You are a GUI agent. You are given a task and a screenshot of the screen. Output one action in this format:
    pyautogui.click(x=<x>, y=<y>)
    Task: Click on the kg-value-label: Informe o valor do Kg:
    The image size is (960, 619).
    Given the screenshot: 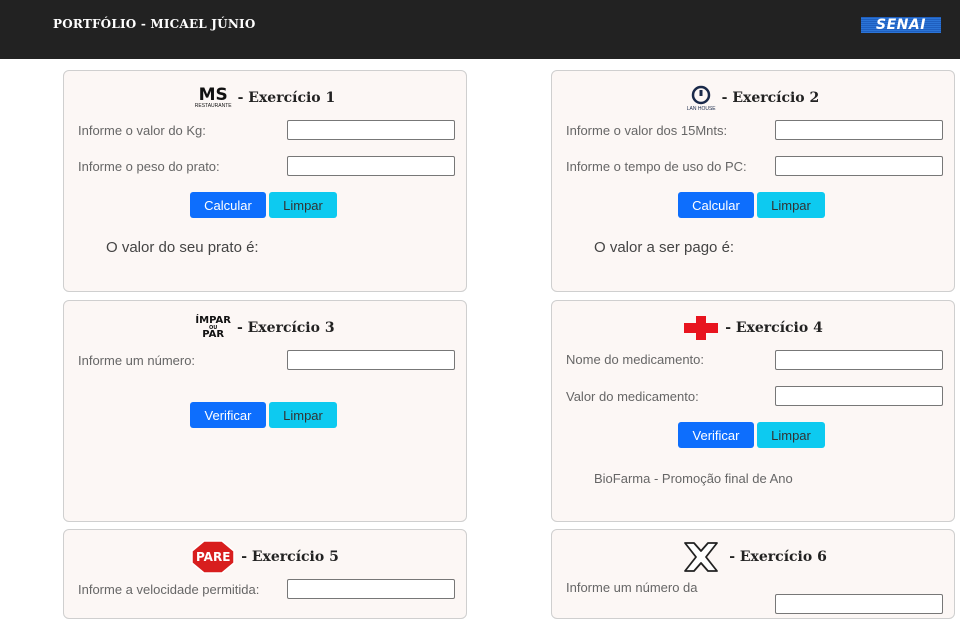 What is the action you would take?
    pyautogui.click(x=142, y=130)
    